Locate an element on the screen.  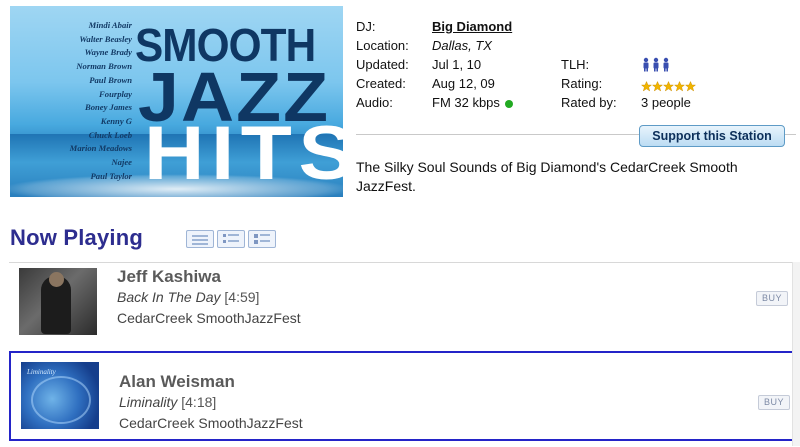
track-title: Back In The Day is located at coordinates (169, 297).